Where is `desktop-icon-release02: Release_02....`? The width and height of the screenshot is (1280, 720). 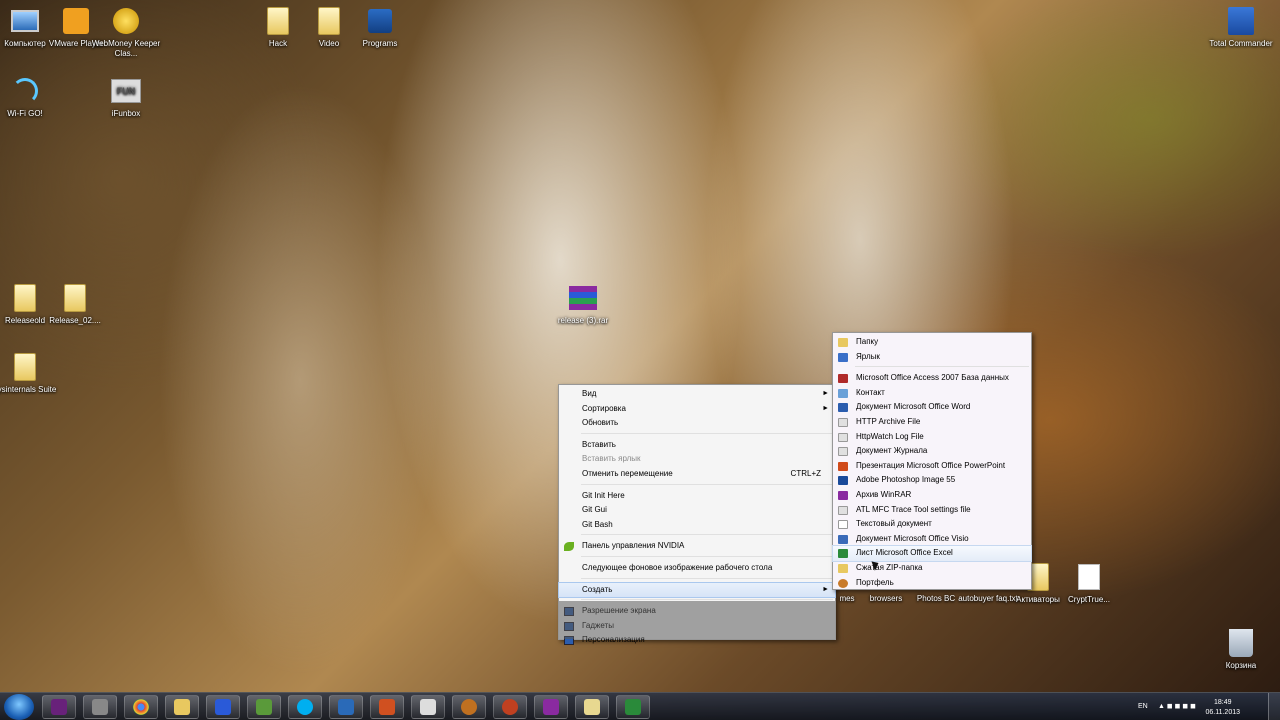
desktop-icon-release02: Release_02.... is located at coordinates (75, 304).